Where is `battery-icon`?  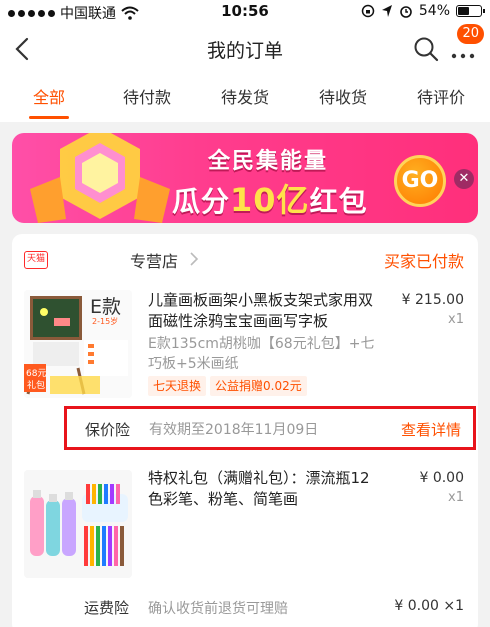 battery-icon is located at coordinates (470, 11).